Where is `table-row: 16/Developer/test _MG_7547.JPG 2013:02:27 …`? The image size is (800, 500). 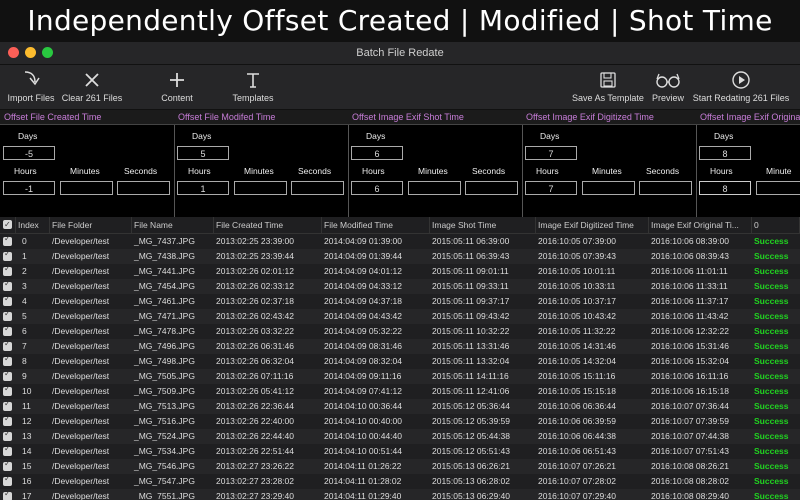 table-row: 16/Developer/test _MG_7547.JPG 2013:02:27 … is located at coordinates (400, 481).